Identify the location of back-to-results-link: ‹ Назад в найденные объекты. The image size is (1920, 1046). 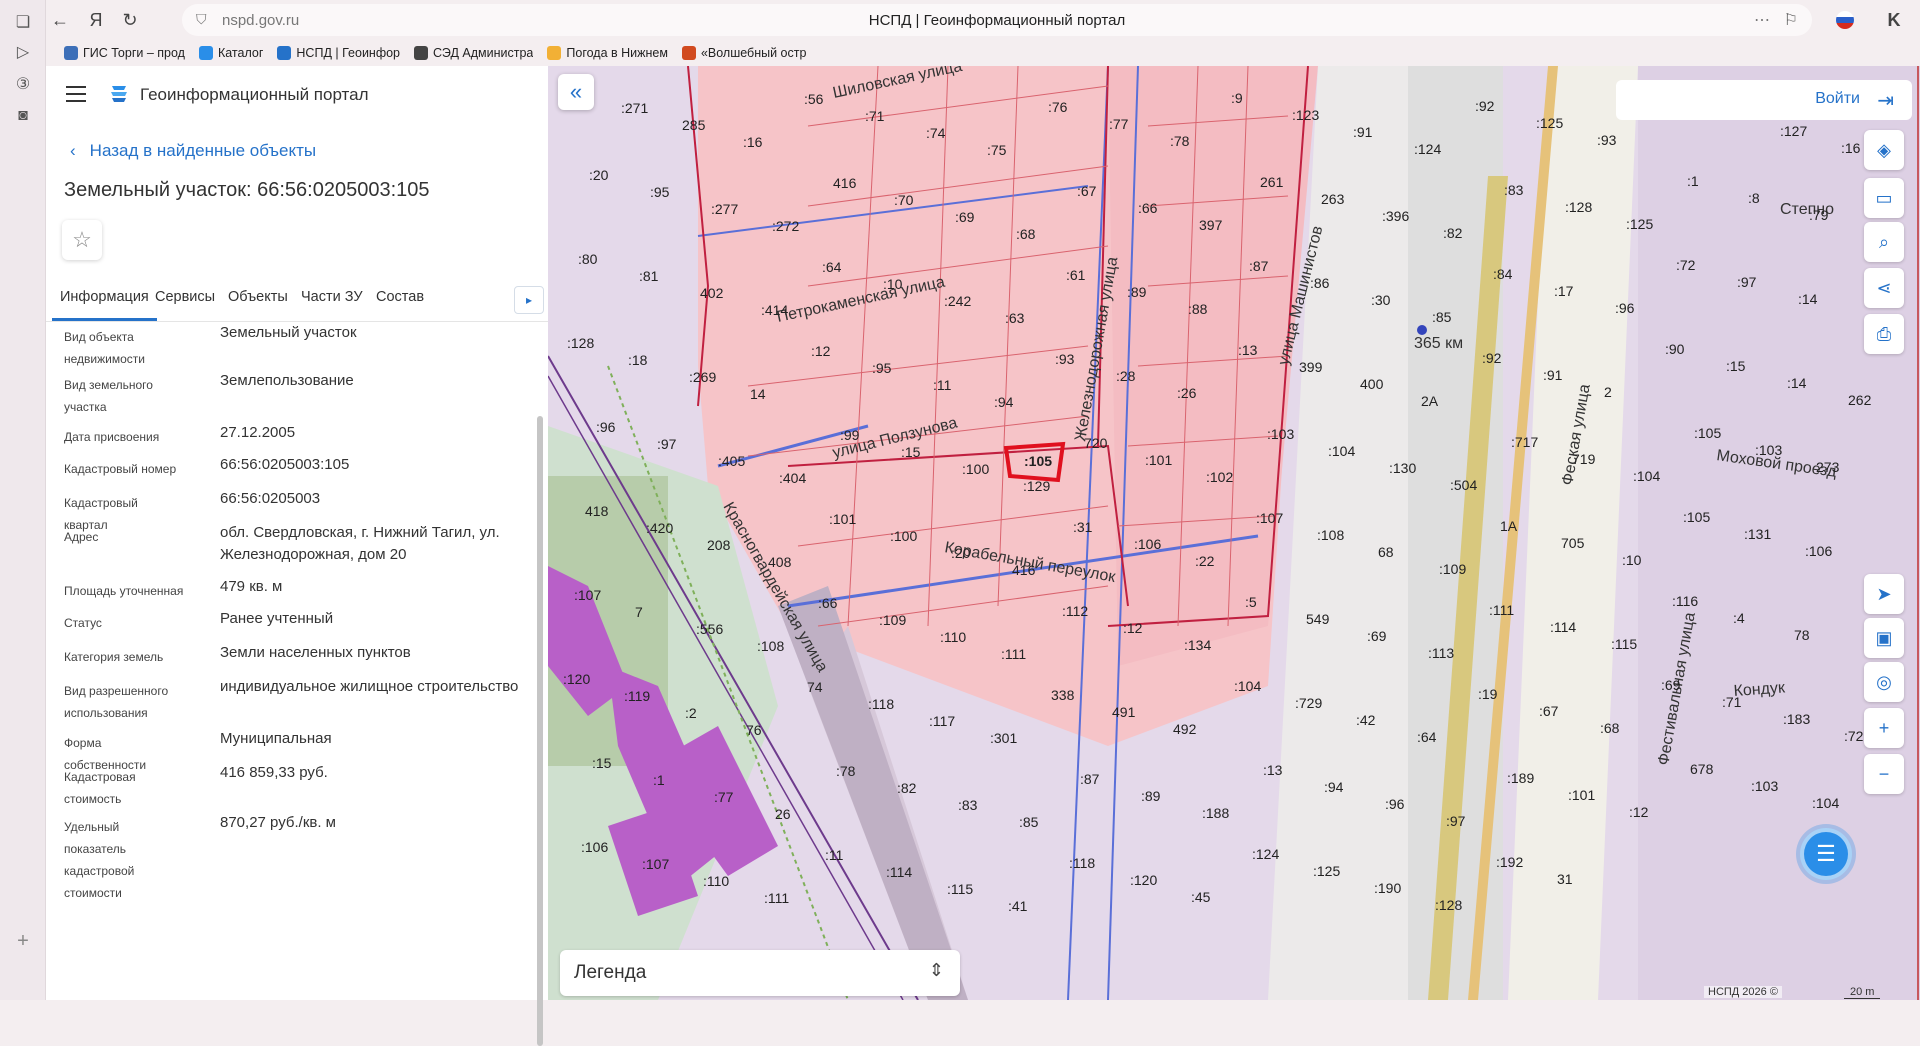
(193, 151).